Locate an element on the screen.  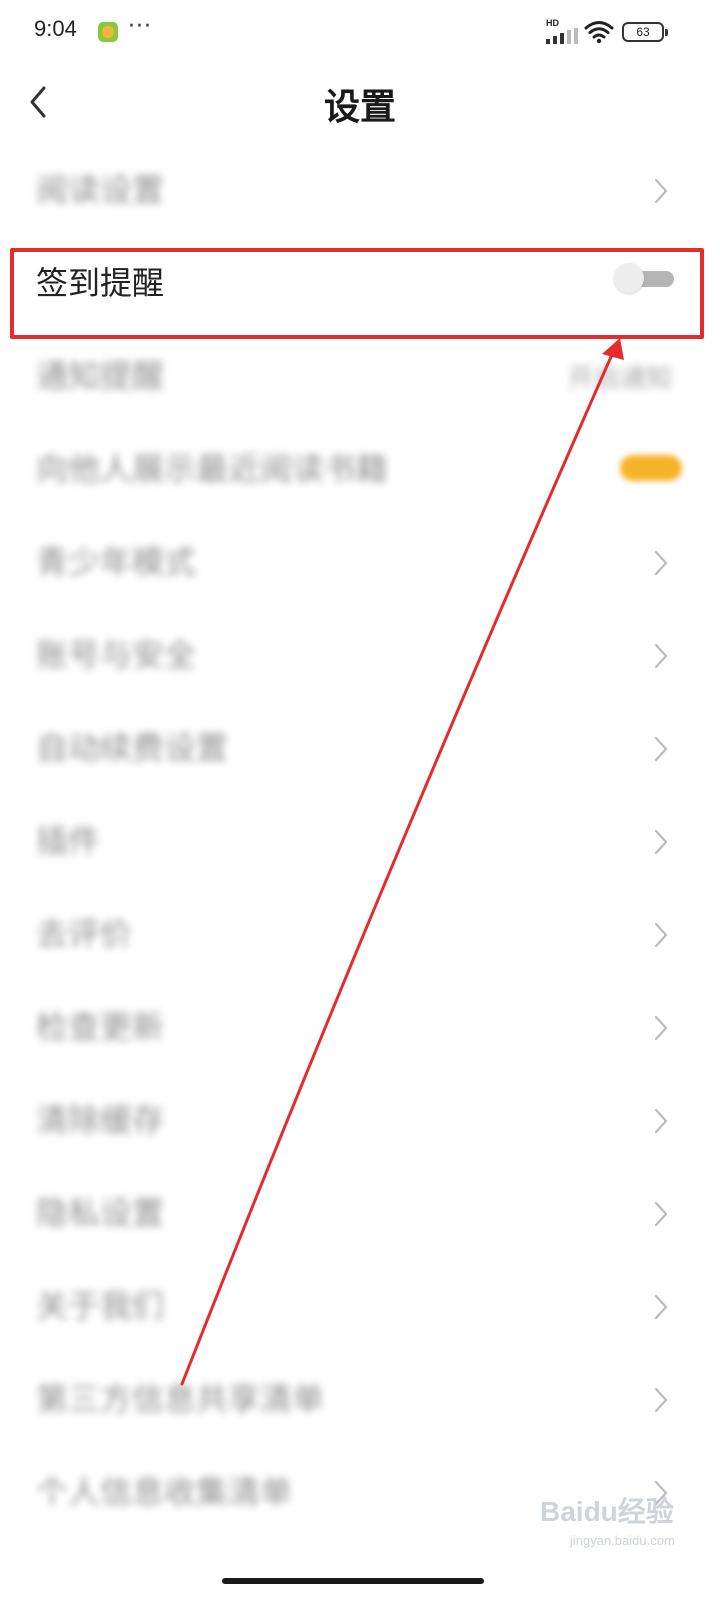
battery-level: 63 is located at coordinates (643, 32).